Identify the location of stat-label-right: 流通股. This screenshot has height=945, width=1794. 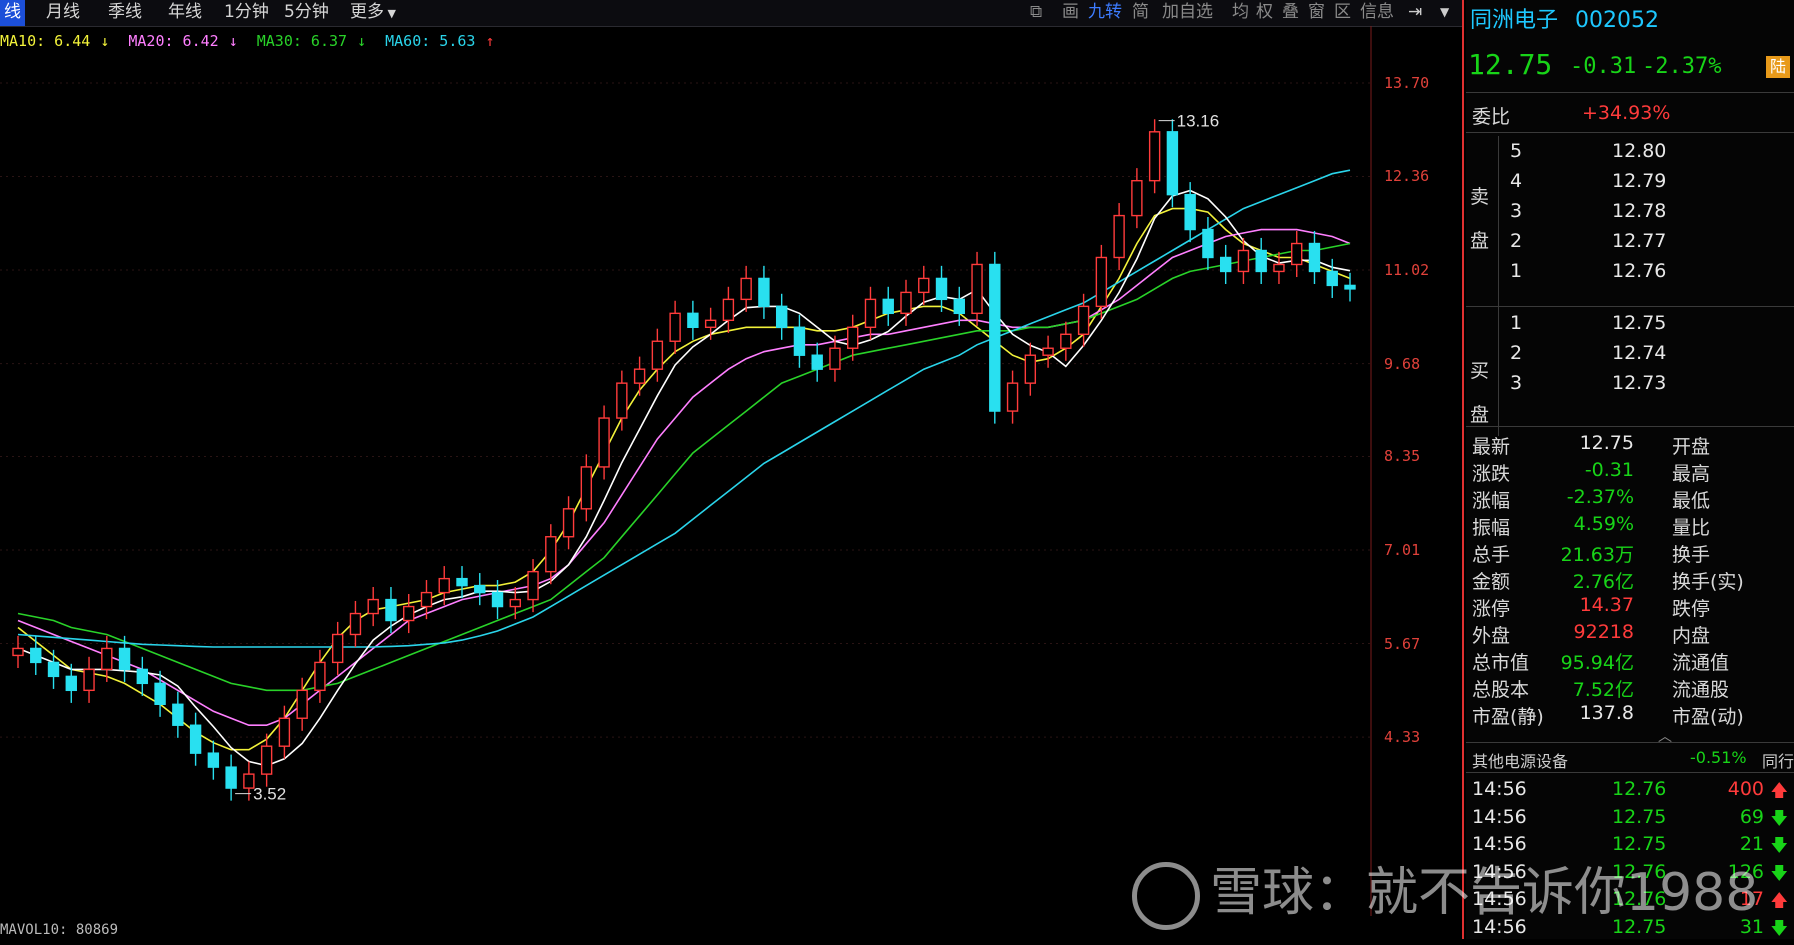
(1701, 690).